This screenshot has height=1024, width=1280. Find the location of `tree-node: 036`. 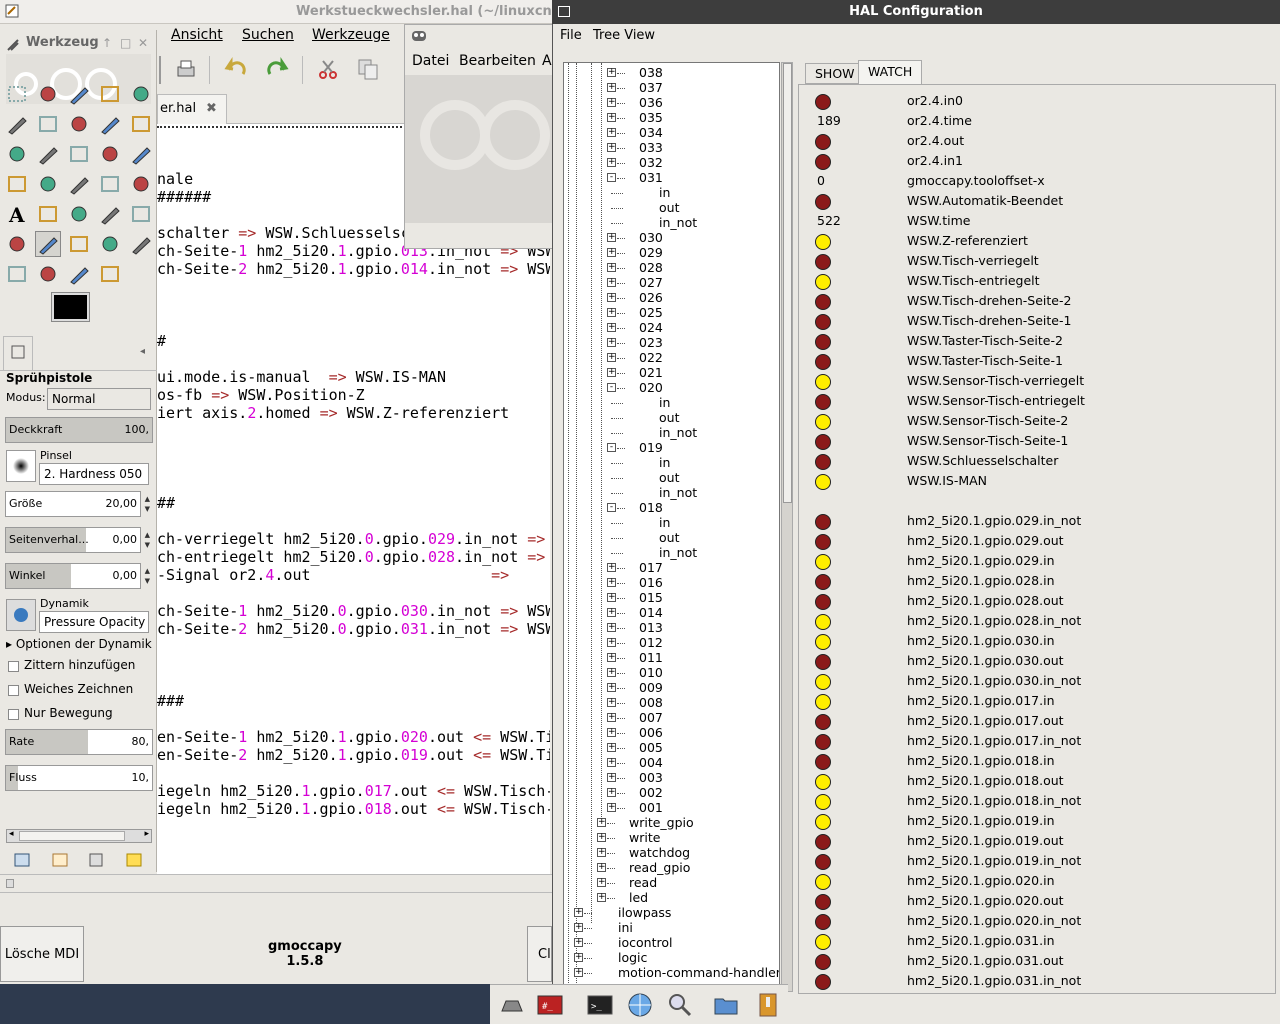

tree-node: 036 is located at coordinates (651, 102).